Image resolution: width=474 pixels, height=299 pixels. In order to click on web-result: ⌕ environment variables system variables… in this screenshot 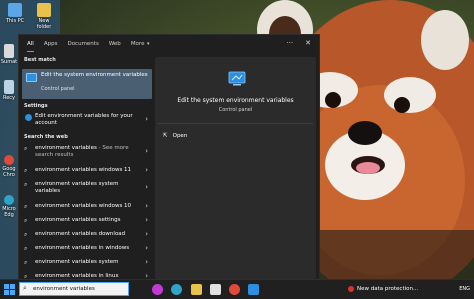, I will do `click(87, 189)`.